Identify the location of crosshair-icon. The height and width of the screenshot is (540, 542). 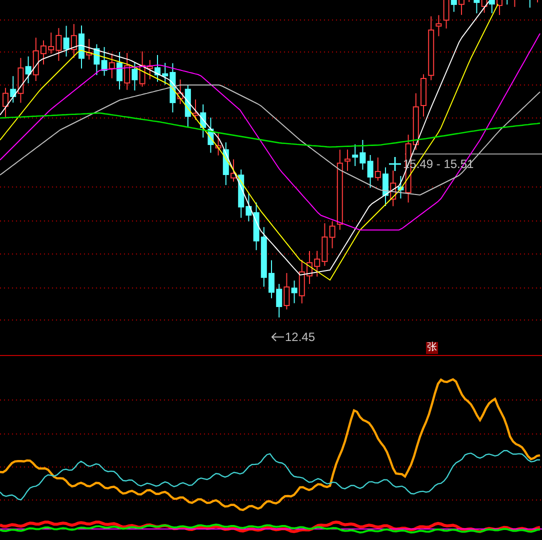
(395, 164).